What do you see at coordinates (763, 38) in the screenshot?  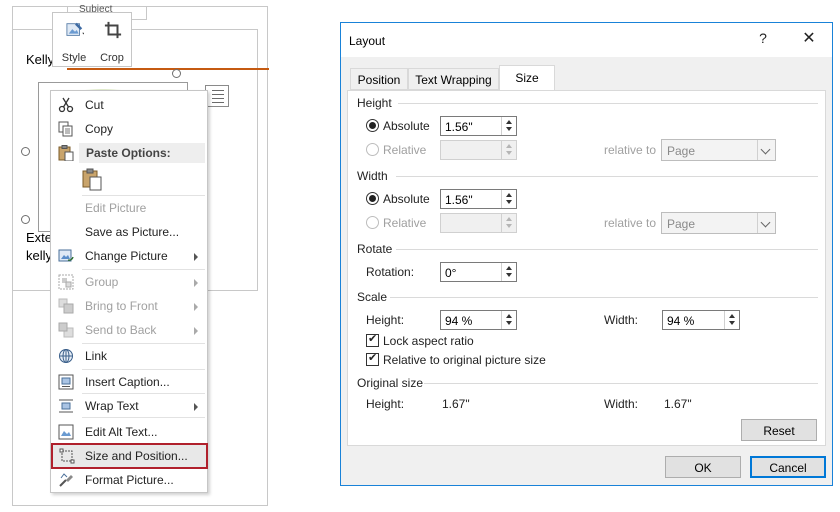 I see `help-button: ?` at bounding box center [763, 38].